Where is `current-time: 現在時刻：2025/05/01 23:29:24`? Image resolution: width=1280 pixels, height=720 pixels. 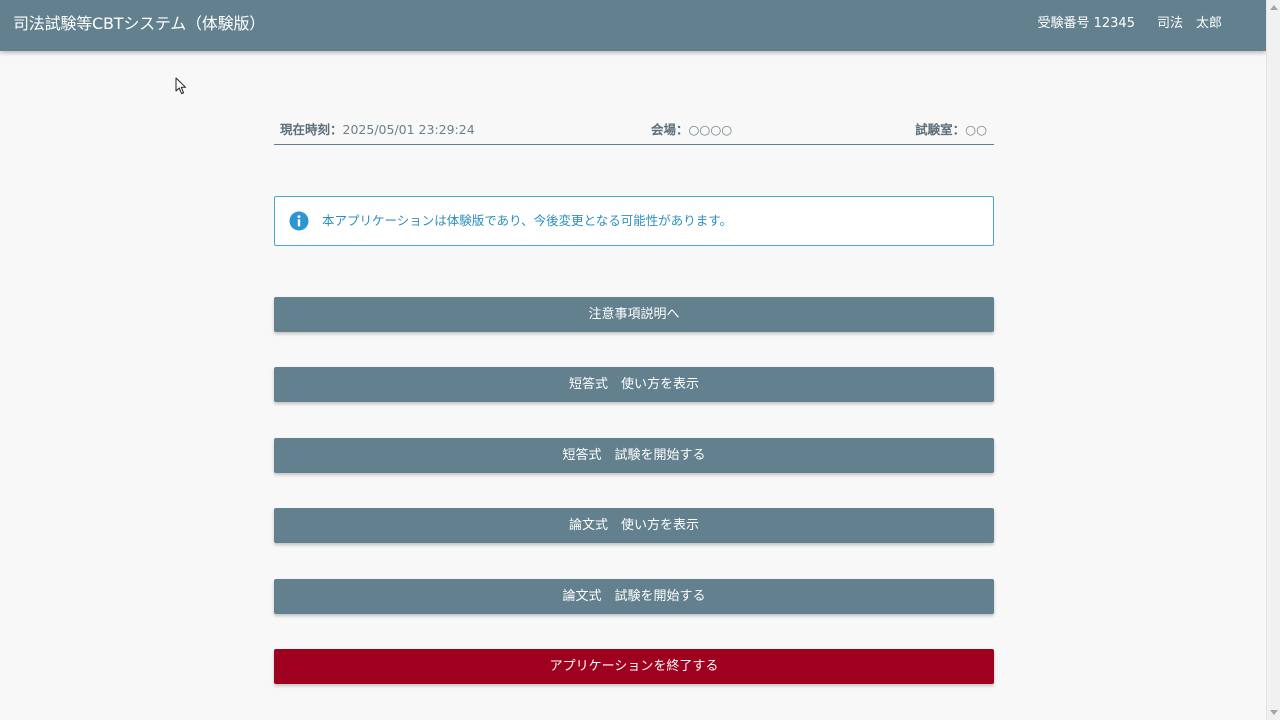
current-time: 現在時刻：2025/05/01 23:29:24 is located at coordinates (377, 130).